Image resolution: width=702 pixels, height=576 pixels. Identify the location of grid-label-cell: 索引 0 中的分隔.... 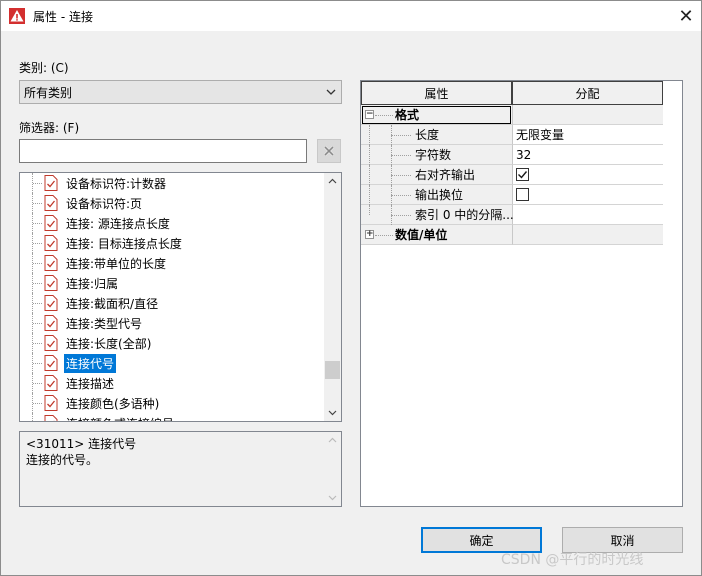
(437, 215).